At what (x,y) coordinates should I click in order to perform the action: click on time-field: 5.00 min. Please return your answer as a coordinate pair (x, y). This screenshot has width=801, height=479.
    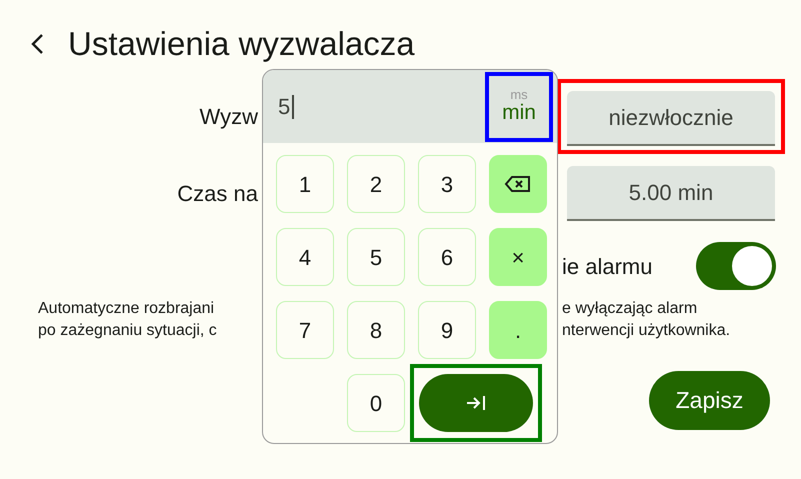
    Looking at the image, I should click on (671, 193).